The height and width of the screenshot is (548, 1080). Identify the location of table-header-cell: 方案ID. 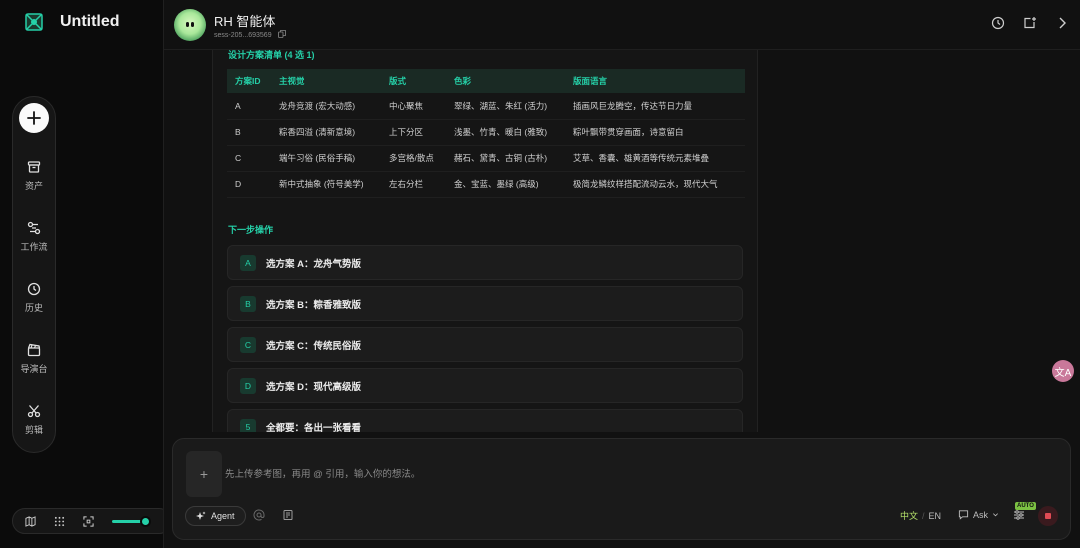
(249, 81).